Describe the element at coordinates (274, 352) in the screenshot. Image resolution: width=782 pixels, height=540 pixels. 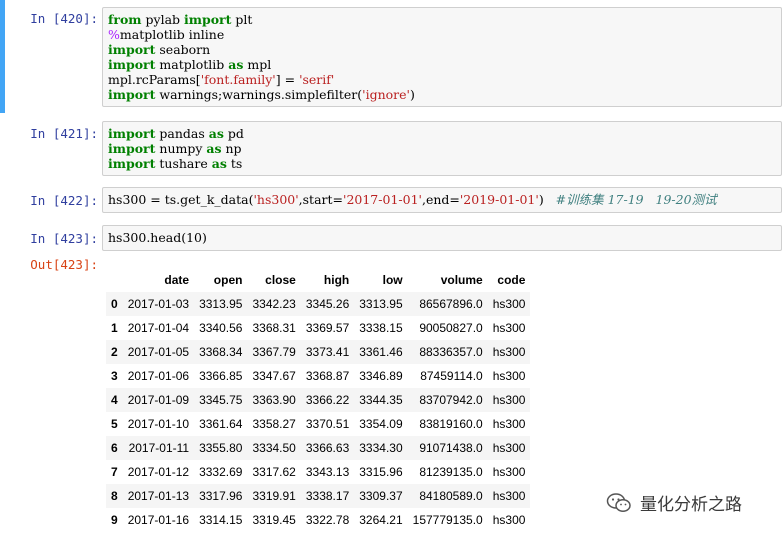
I see `table-cell: 3367.79` at that location.